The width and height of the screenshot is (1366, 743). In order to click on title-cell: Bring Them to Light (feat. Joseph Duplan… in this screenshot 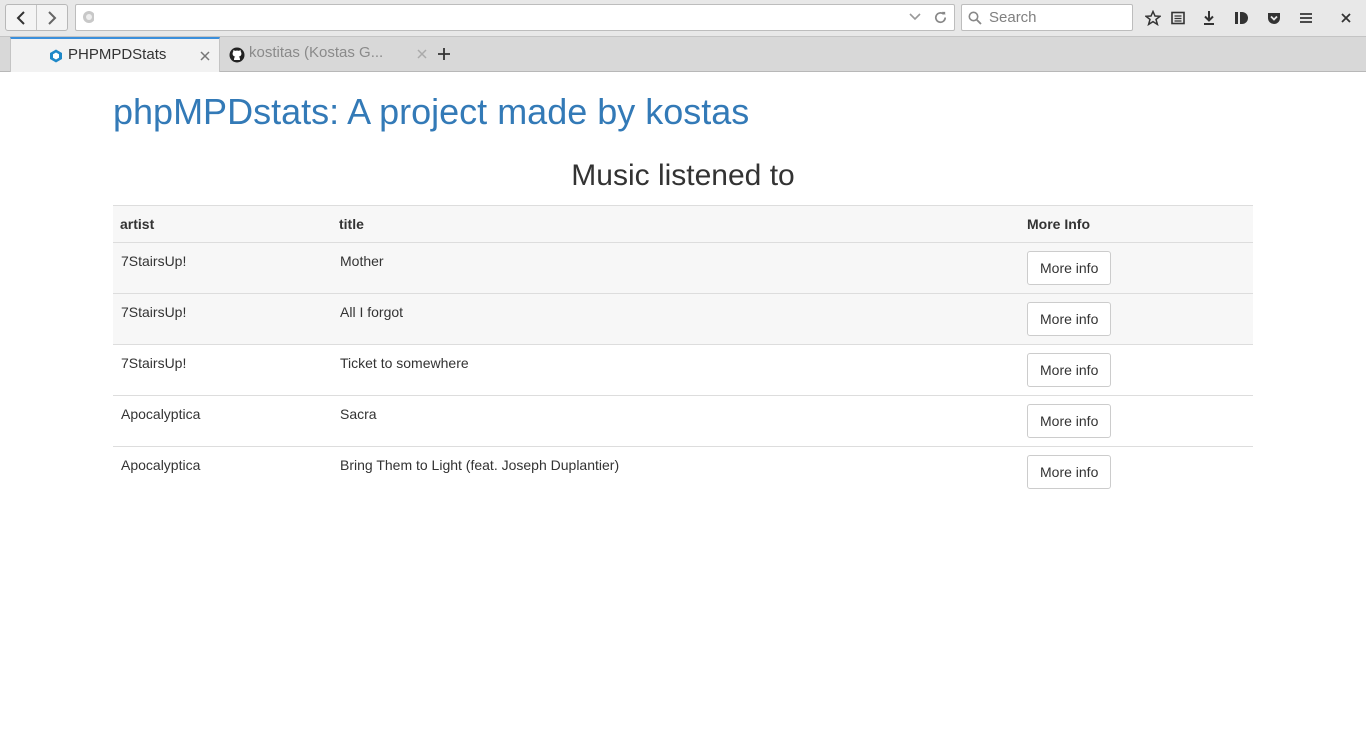, I will do `click(676, 472)`.